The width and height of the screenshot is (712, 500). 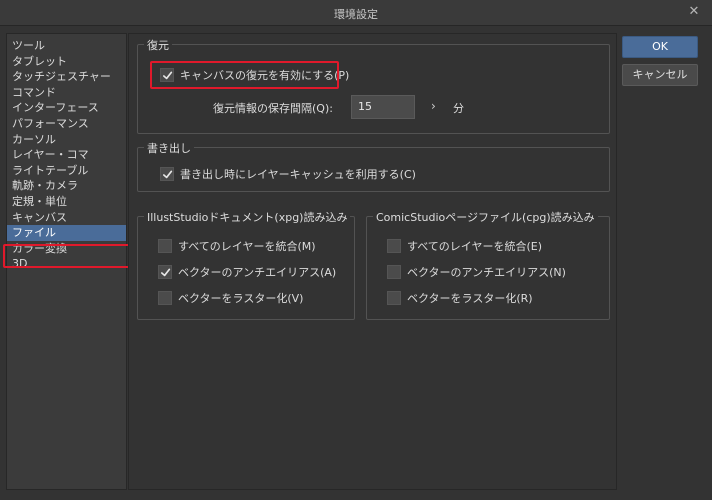 I want to click on sidebar-item-interface: インターフェース, so click(x=66, y=108).